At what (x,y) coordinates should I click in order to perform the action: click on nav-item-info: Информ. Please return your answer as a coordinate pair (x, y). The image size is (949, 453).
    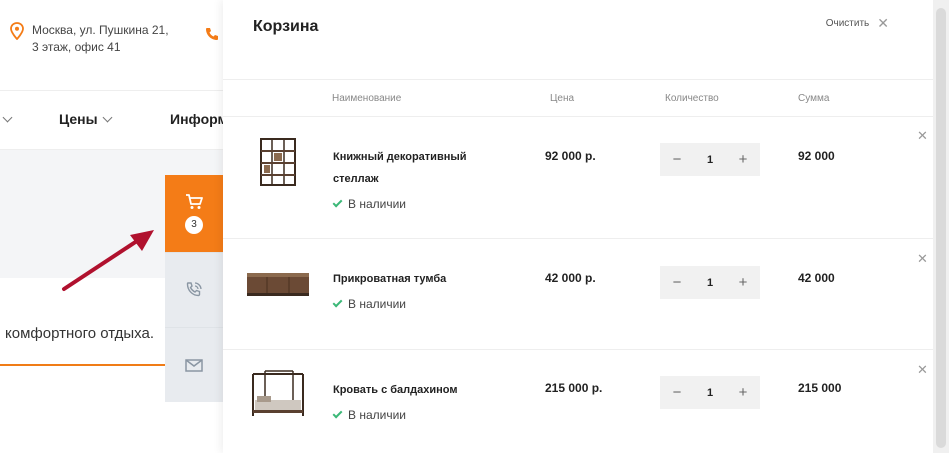
    Looking at the image, I should click on (199, 119).